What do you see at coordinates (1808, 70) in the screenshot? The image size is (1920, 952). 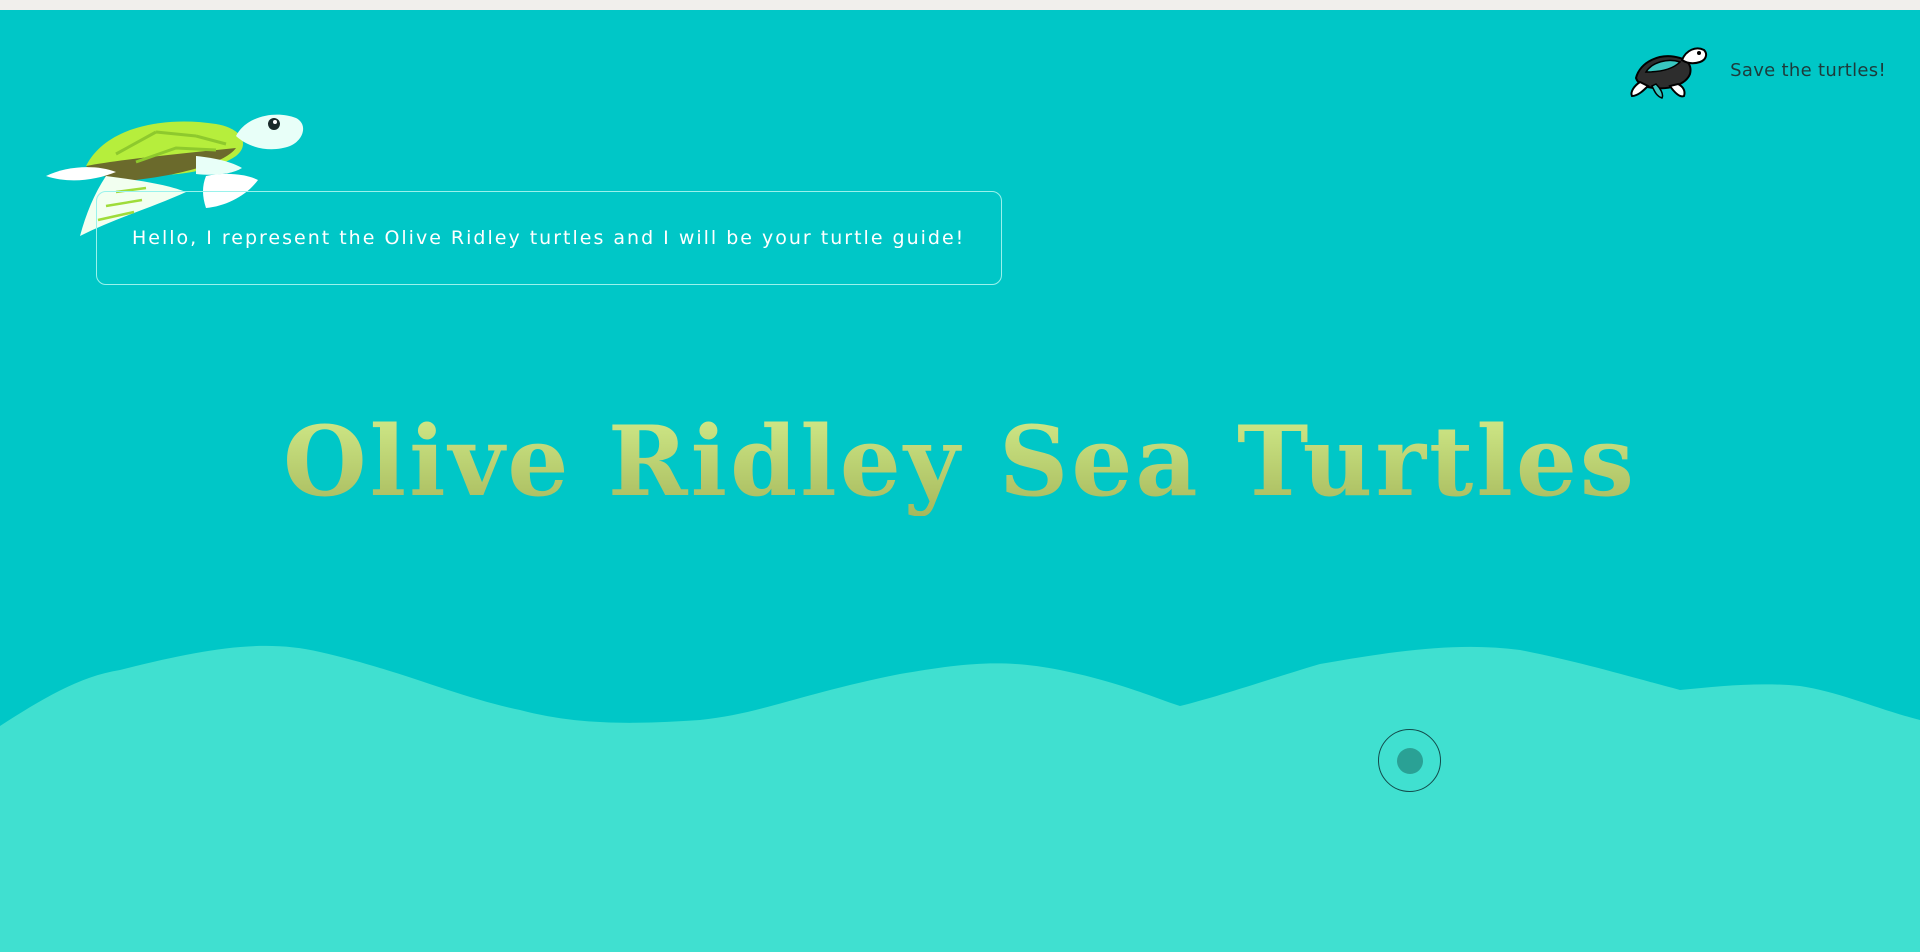 I see `brand-text: Save the turtles!` at bounding box center [1808, 70].